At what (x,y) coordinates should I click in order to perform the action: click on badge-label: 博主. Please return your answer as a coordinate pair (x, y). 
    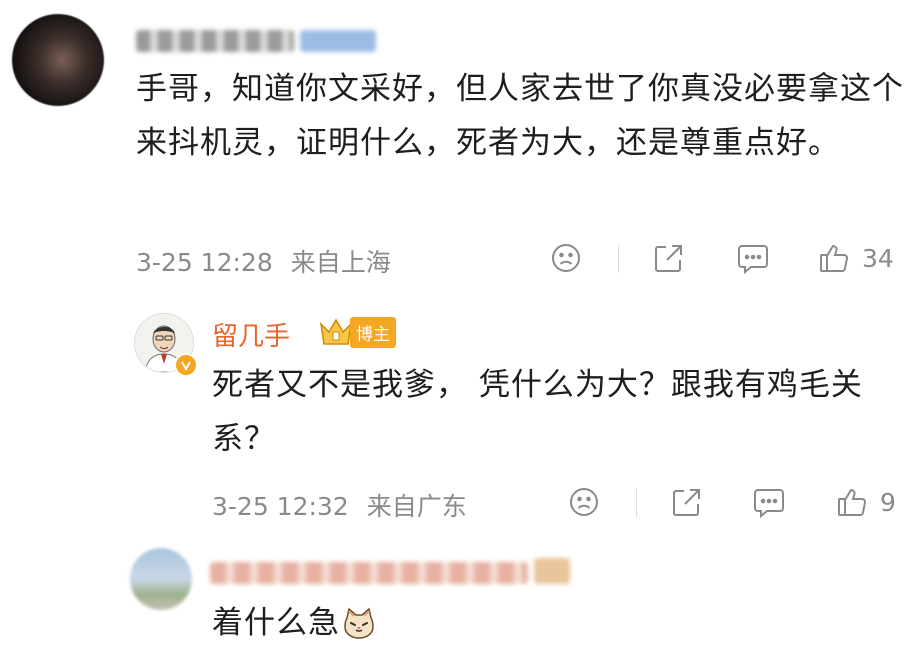
    Looking at the image, I should click on (373, 332).